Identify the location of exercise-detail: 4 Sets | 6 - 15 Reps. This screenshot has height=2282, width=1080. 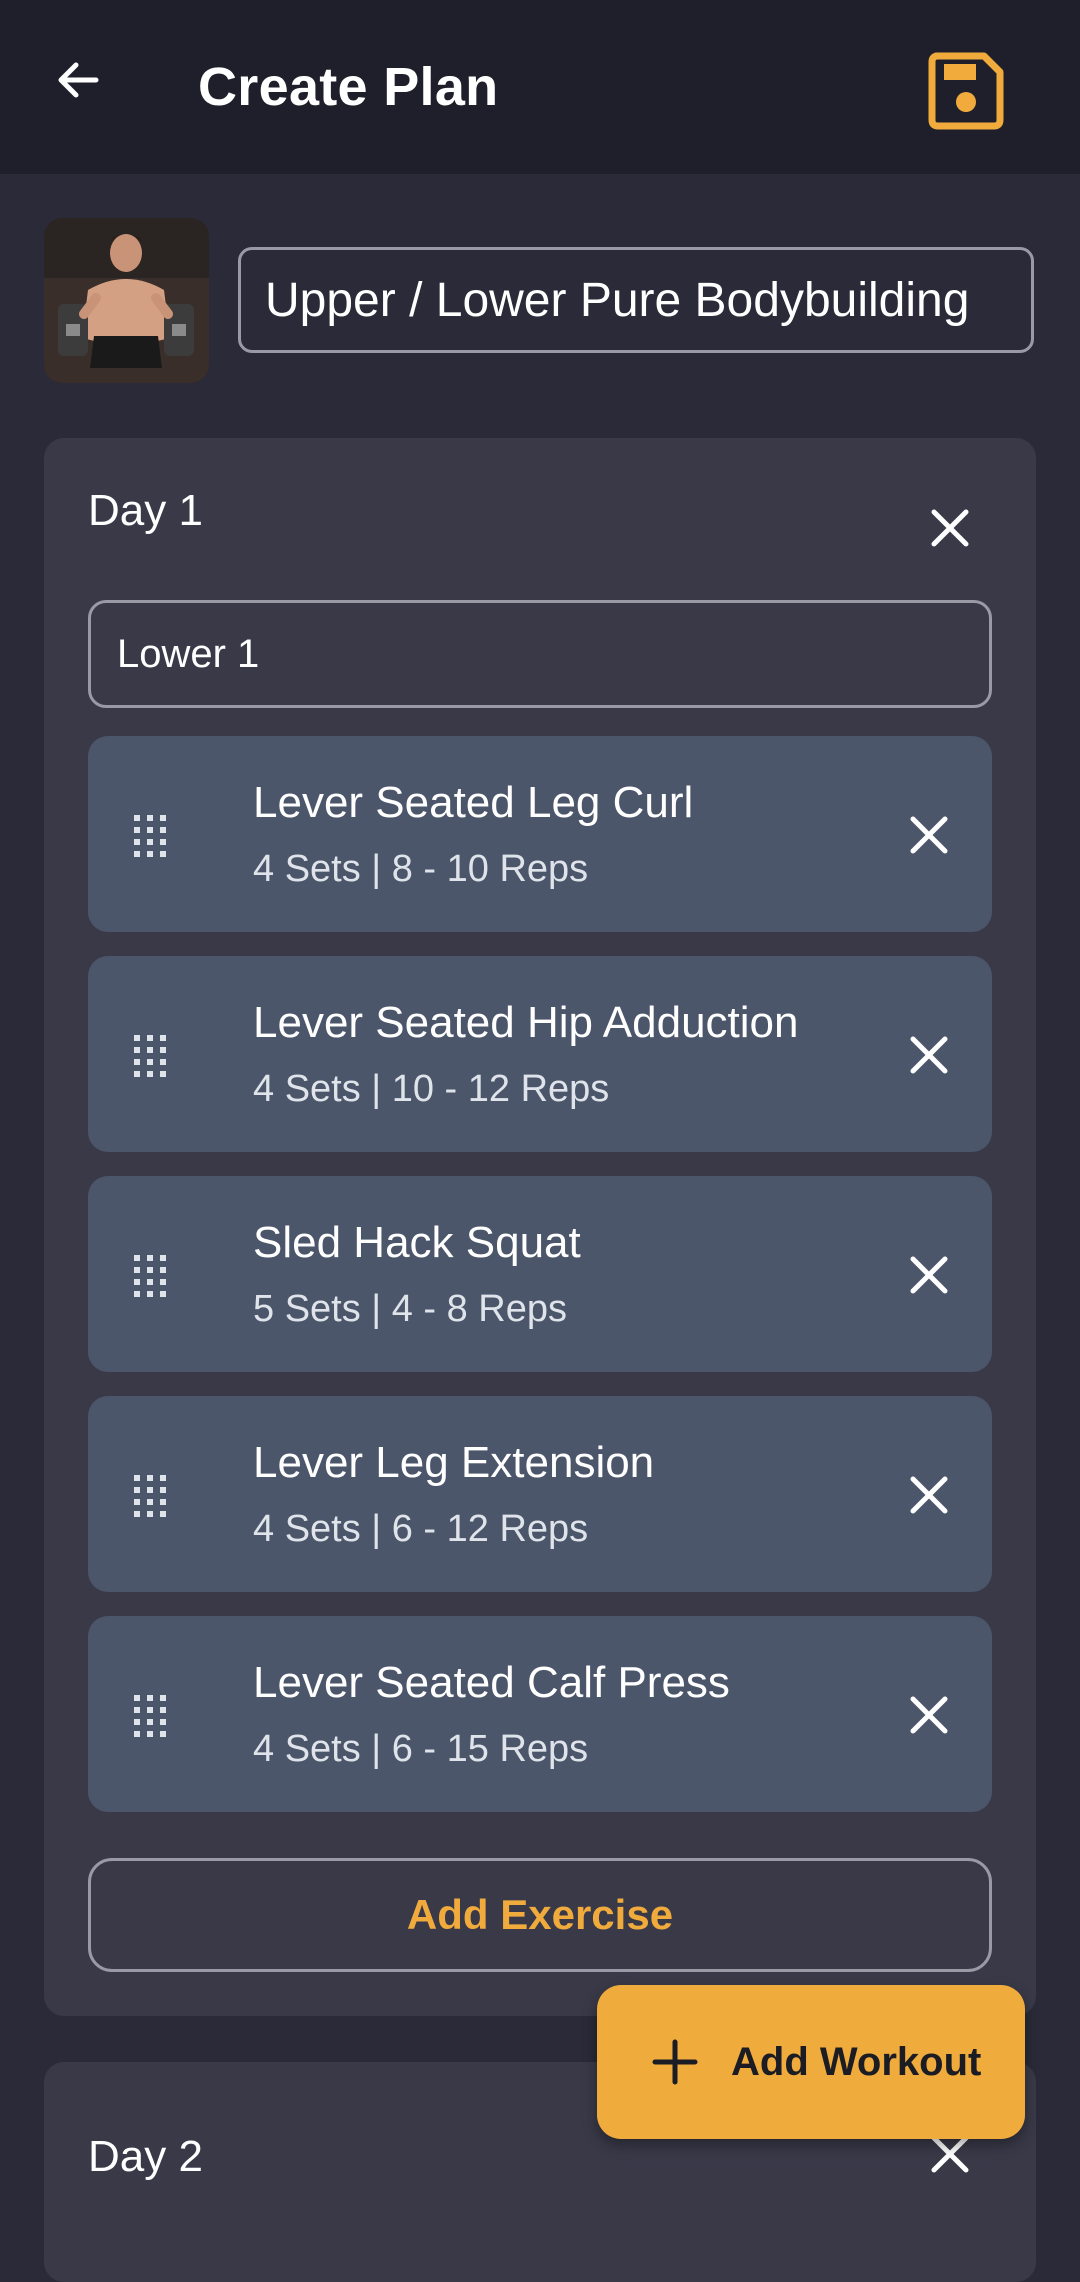
(421, 1749).